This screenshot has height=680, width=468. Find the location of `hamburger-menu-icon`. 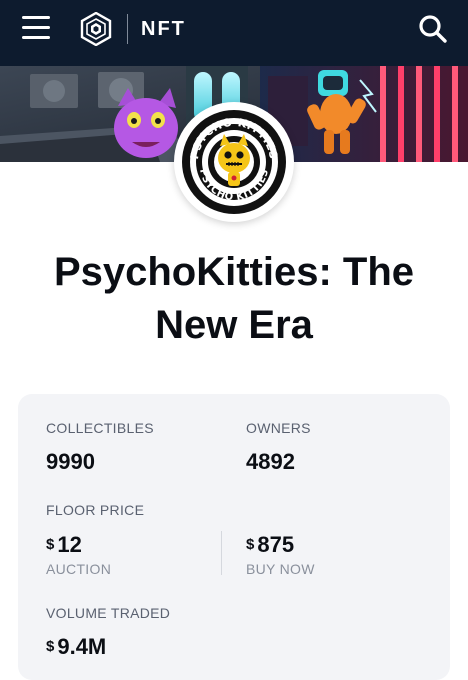

hamburger-menu-icon is located at coordinates (36, 28).